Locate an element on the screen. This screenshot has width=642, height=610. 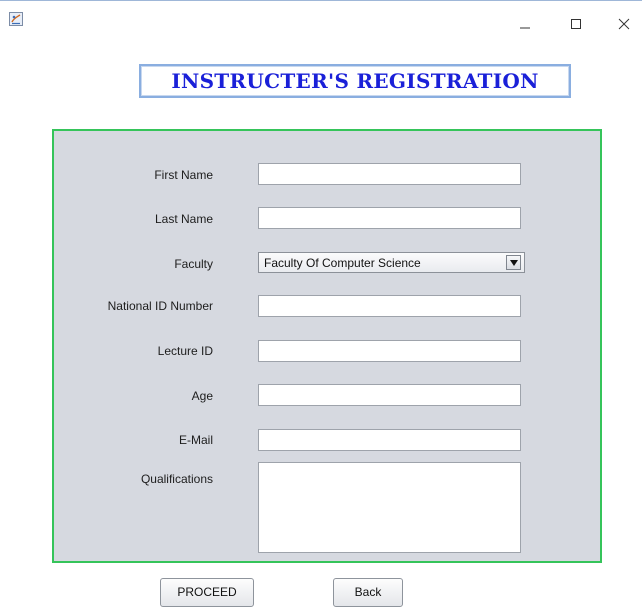
faculty-dropdown: Faculty Of Computer Science is located at coordinates (391, 262).